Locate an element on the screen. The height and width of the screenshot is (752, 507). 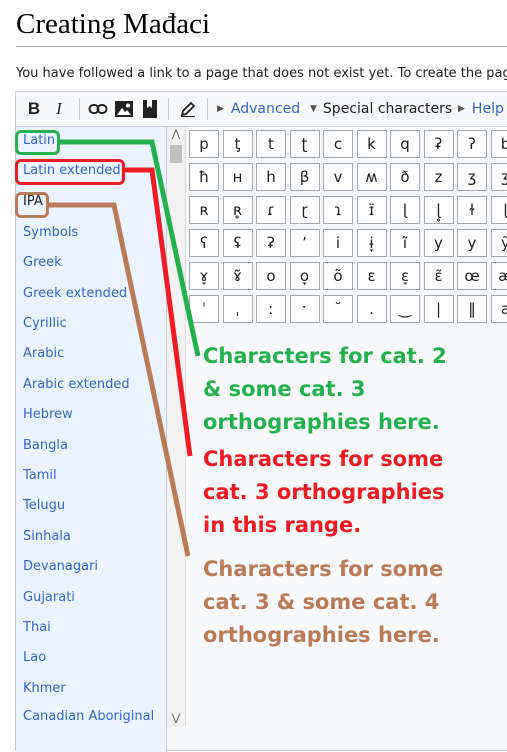
ipa-highlight is located at coordinates (32, 205).